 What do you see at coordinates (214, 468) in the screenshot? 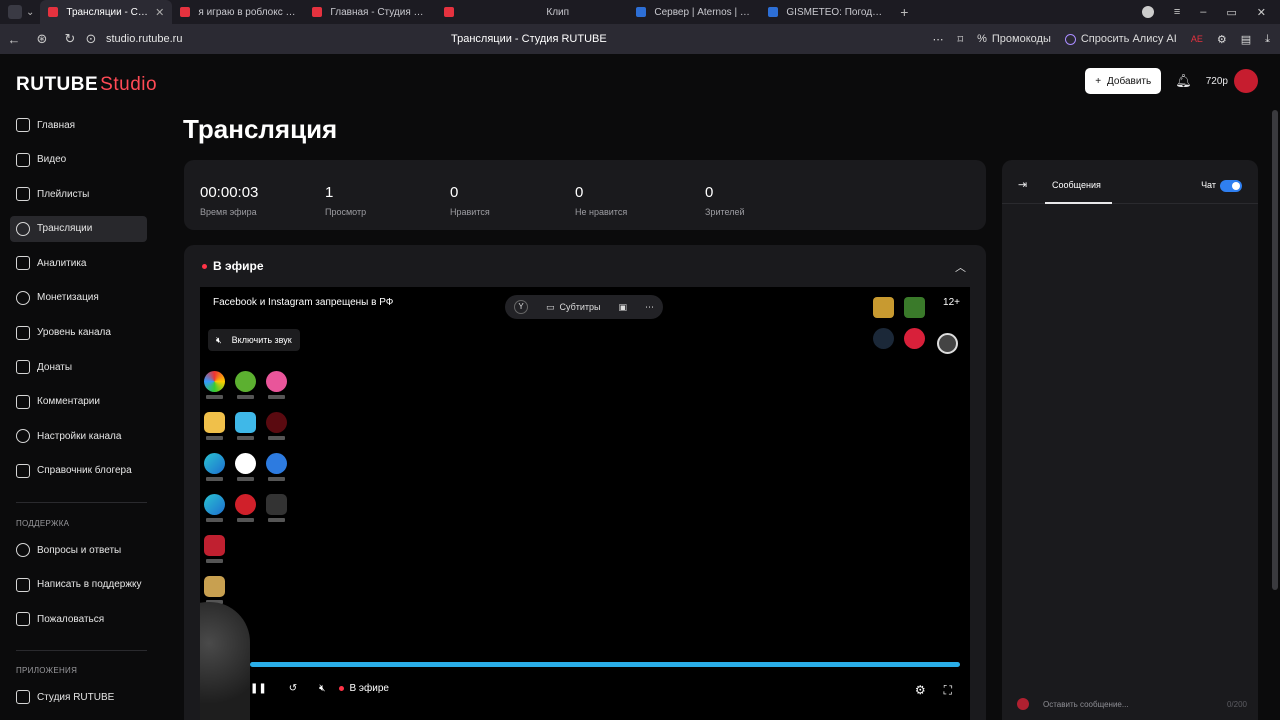
I see `edge-desktop-icon` at bounding box center [214, 468].